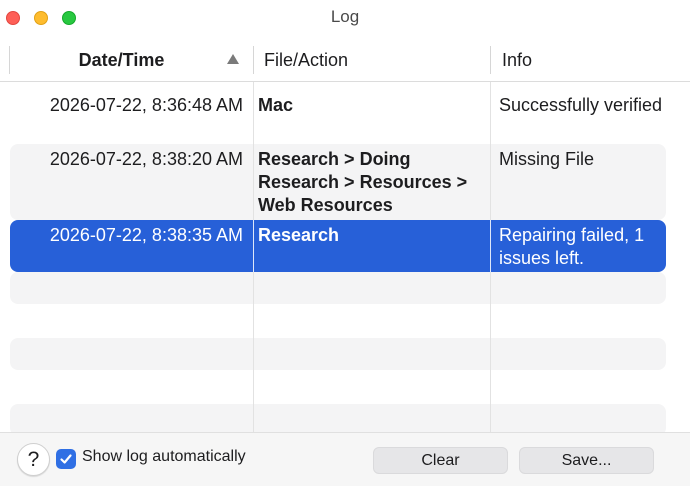 The image size is (690, 486). I want to click on show-log-checkbox, so click(66, 459).